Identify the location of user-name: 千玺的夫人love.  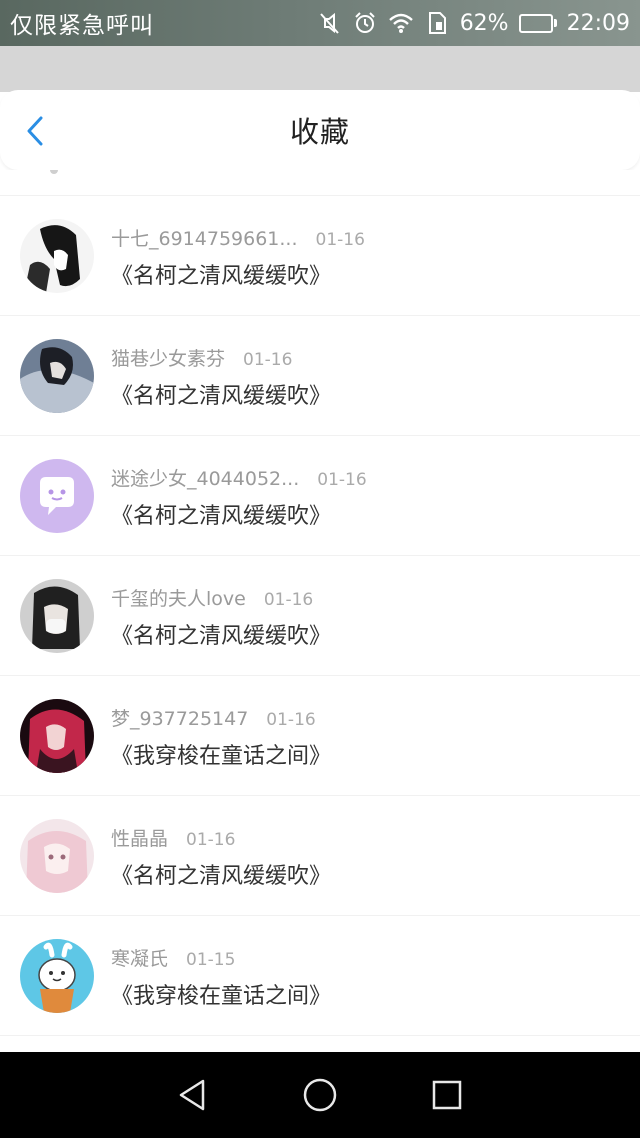
(178, 599).